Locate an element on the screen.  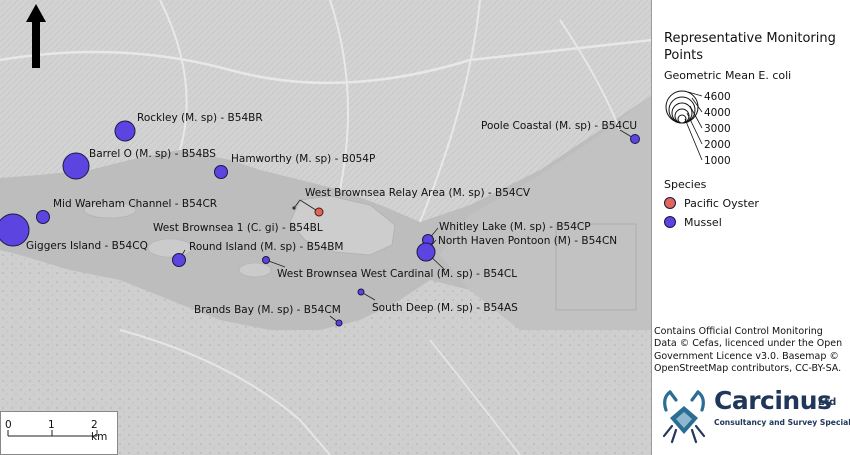
site-marker-rockley is located at coordinates (125, 131).